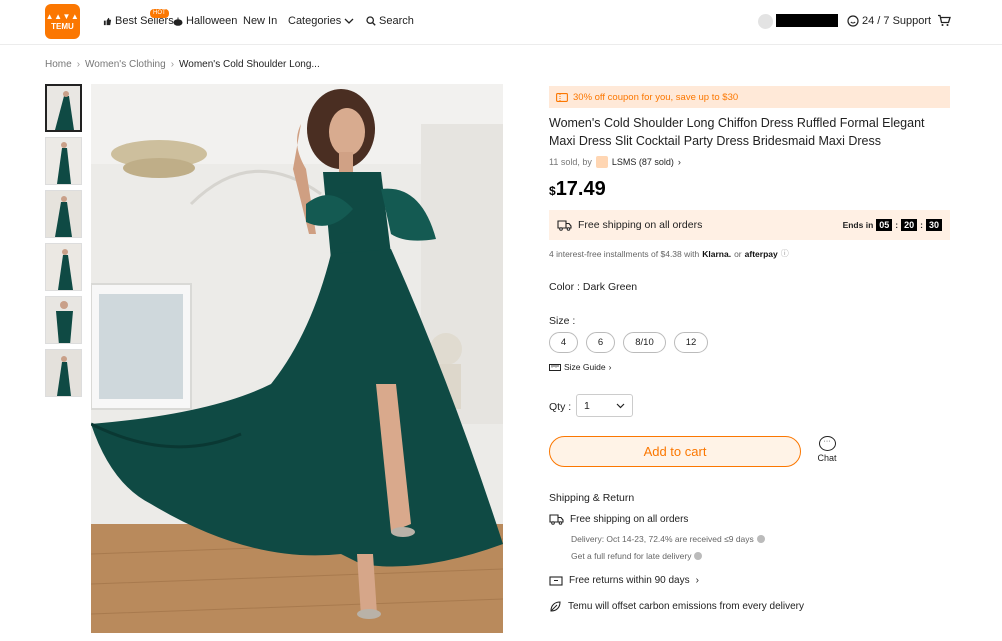 The height and width of the screenshot is (641, 1002). I want to click on ruler-icon, so click(555, 367).